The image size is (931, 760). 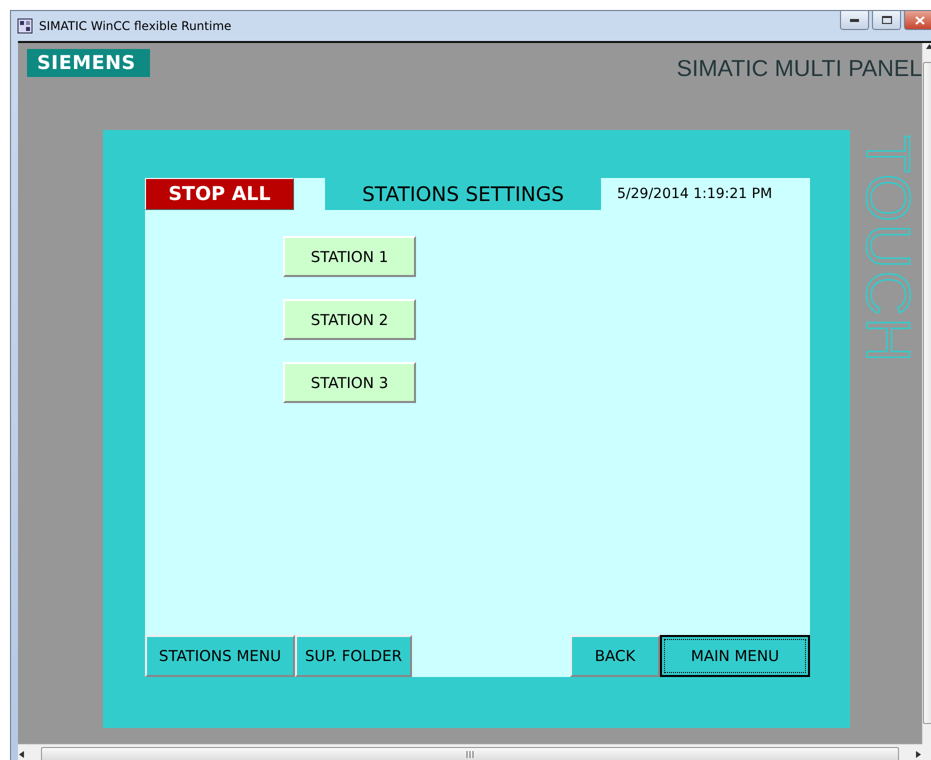 I want to click on station-button: STATION 3, so click(x=349, y=382).